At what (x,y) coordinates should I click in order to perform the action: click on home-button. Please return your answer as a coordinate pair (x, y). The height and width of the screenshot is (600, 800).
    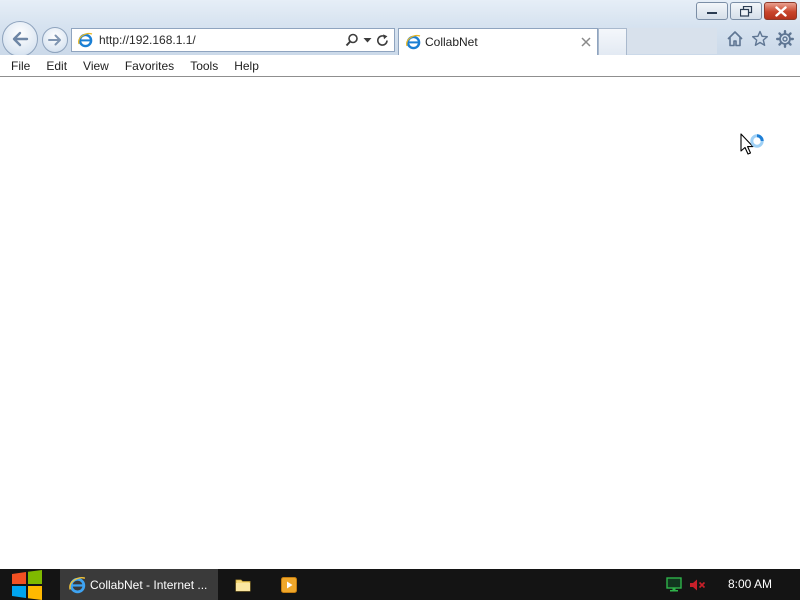
    Looking at the image, I should click on (734, 38).